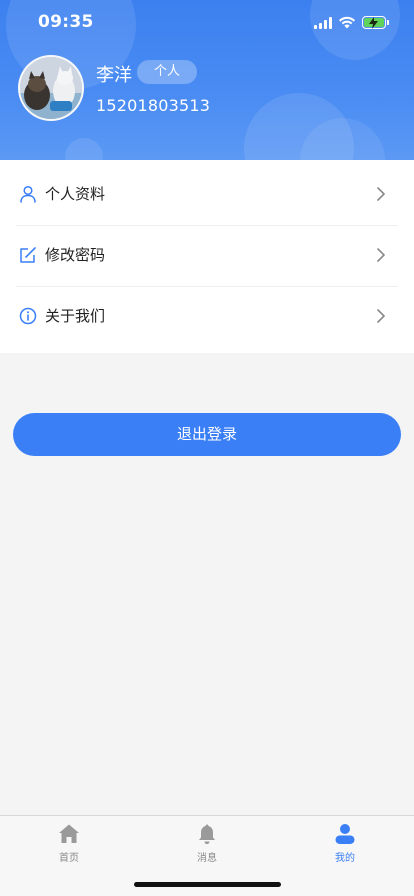 Image resolution: width=414 pixels, height=896 pixels. I want to click on user-name: 李洋, so click(114, 75).